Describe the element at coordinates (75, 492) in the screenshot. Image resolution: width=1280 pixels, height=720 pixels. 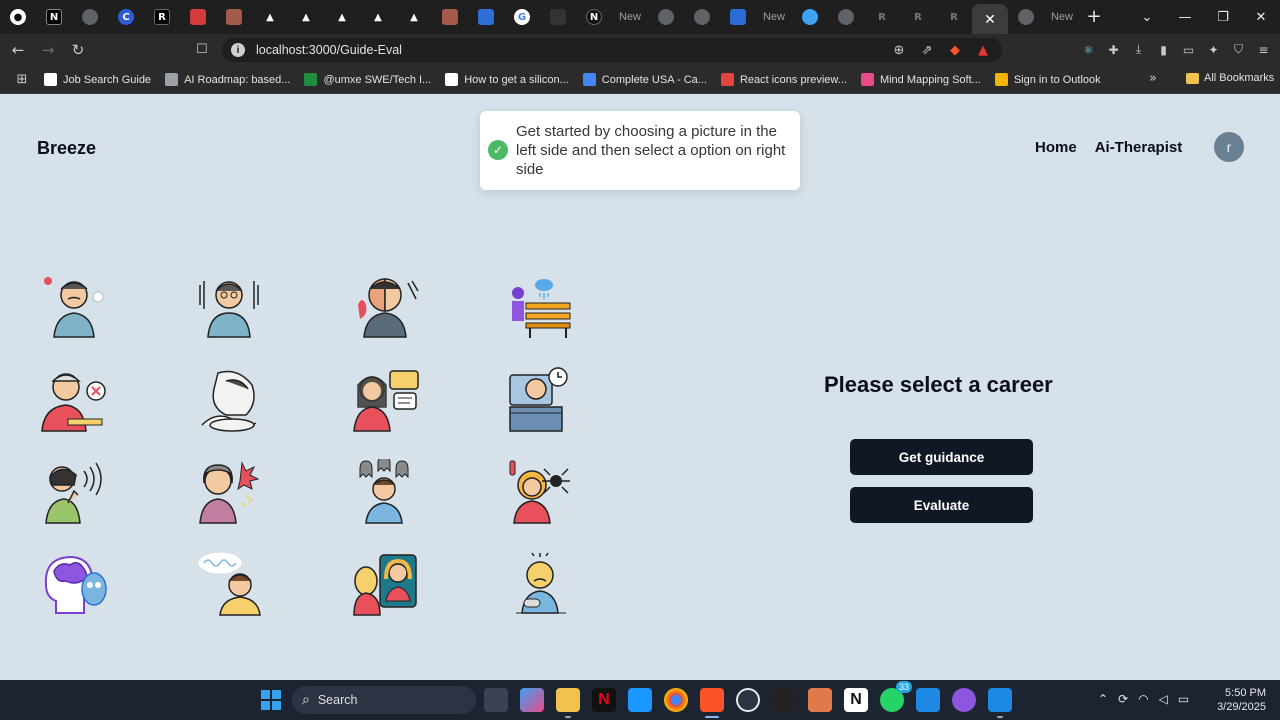
I see `loud-noise-icon` at that location.